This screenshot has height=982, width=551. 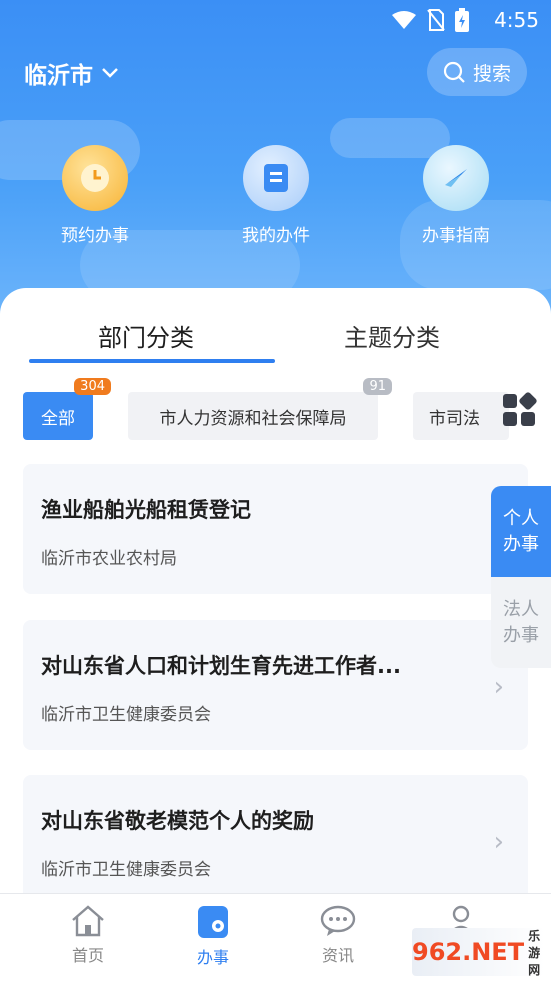 What do you see at coordinates (95, 236) in the screenshot?
I see `quick-action-label: 预约办事` at bounding box center [95, 236].